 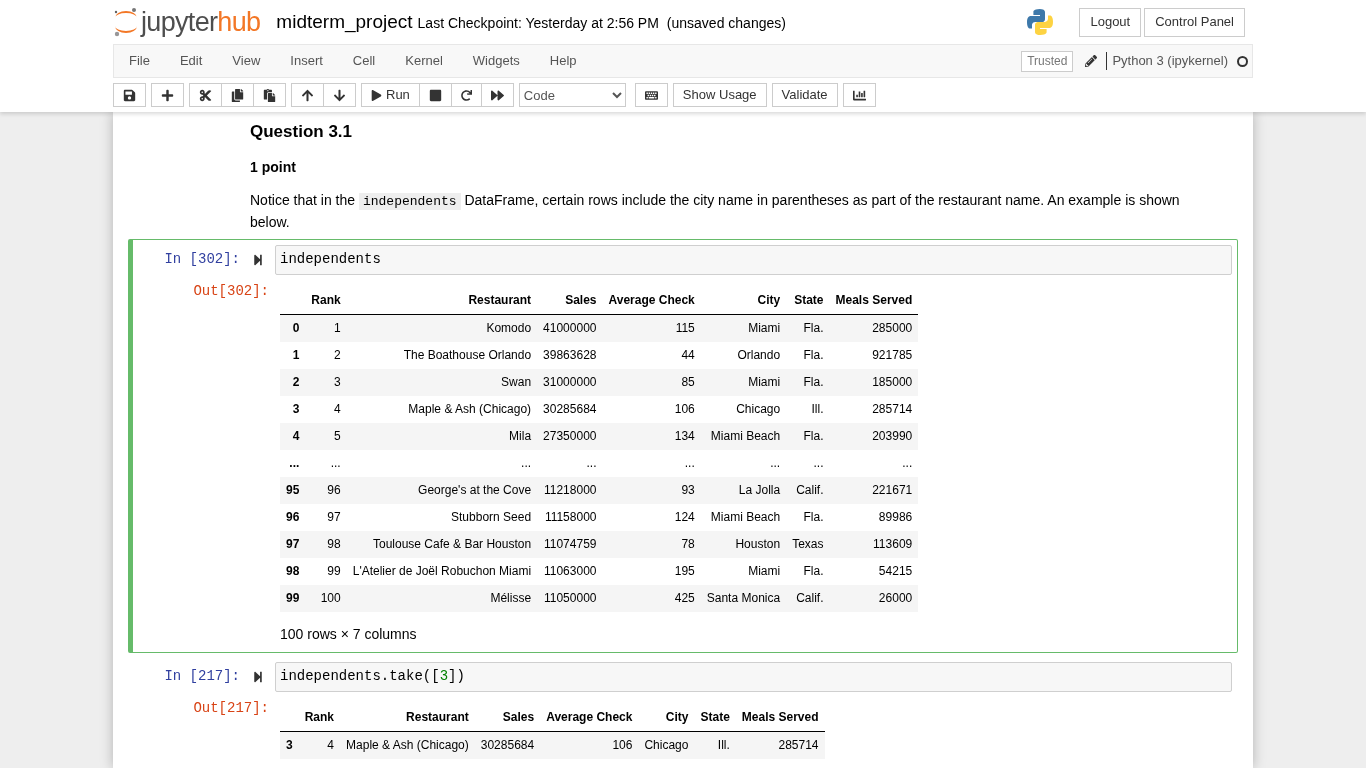 What do you see at coordinates (334, 544) in the screenshot?
I see `table-cell: 98` at bounding box center [334, 544].